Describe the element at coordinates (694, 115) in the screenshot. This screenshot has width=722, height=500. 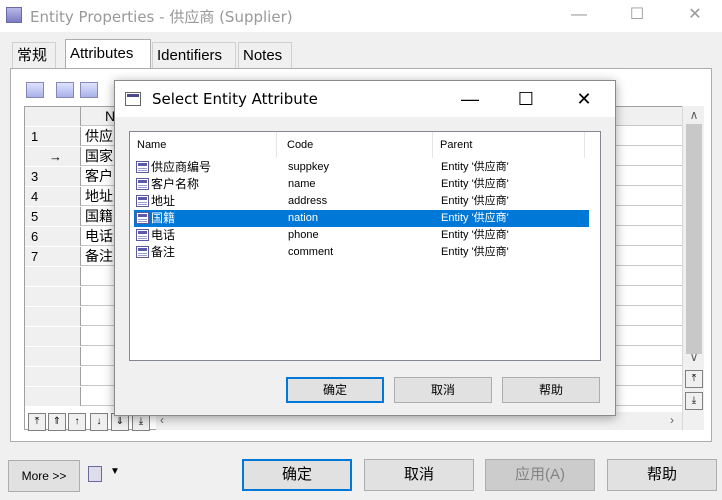
I see `scroll-up-icon: ∧` at that location.